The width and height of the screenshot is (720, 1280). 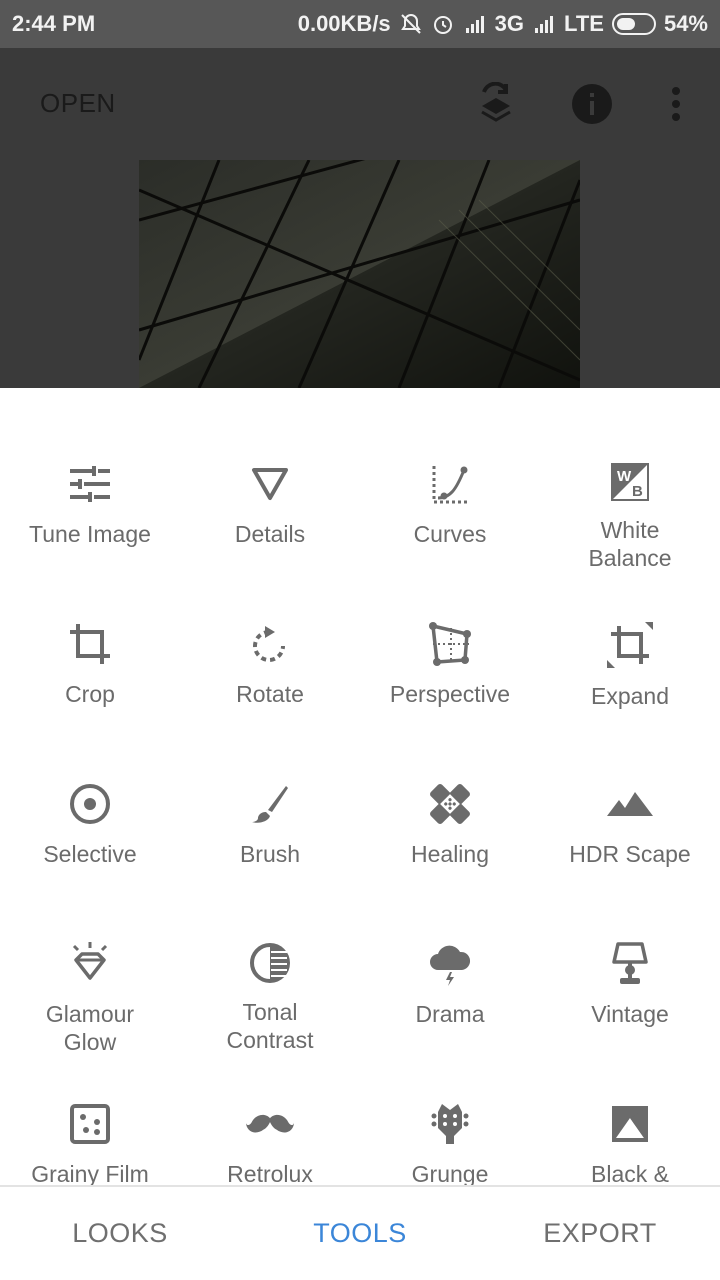 I want to click on tool-label: Black &, so click(x=630, y=1173).